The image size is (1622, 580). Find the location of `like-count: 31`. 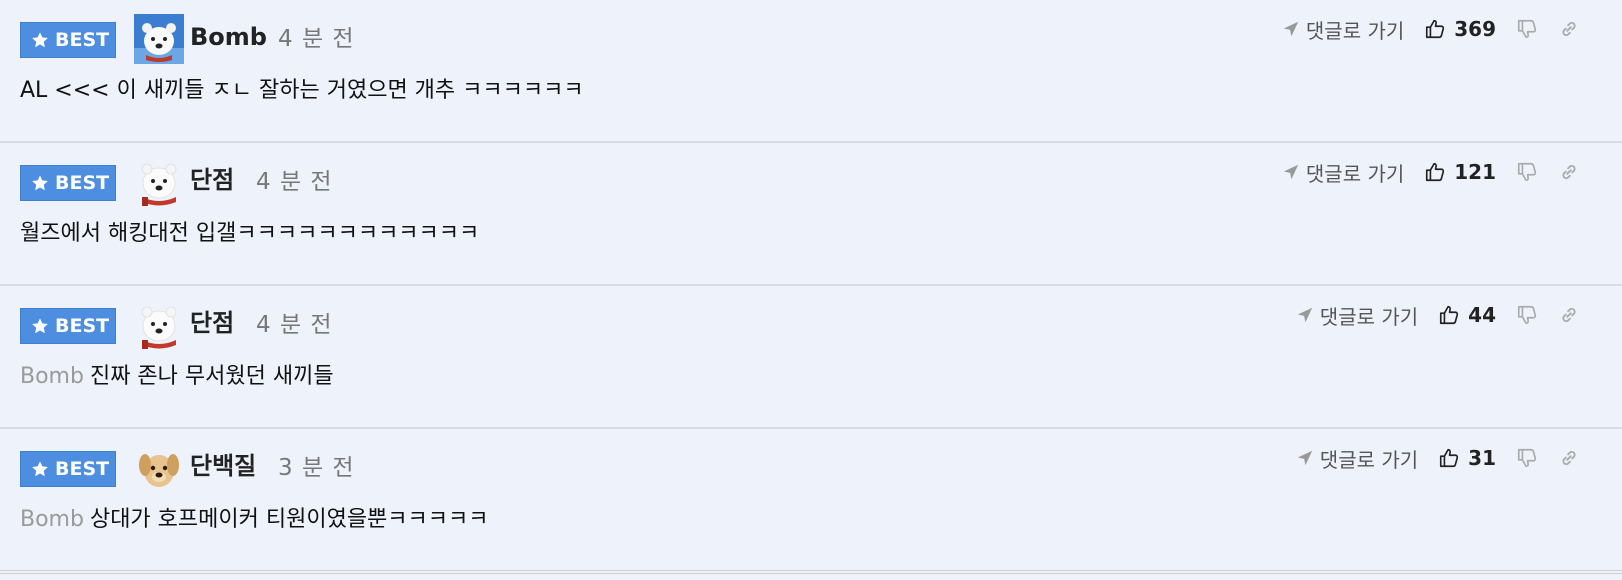

like-count: 31 is located at coordinates (1482, 458).